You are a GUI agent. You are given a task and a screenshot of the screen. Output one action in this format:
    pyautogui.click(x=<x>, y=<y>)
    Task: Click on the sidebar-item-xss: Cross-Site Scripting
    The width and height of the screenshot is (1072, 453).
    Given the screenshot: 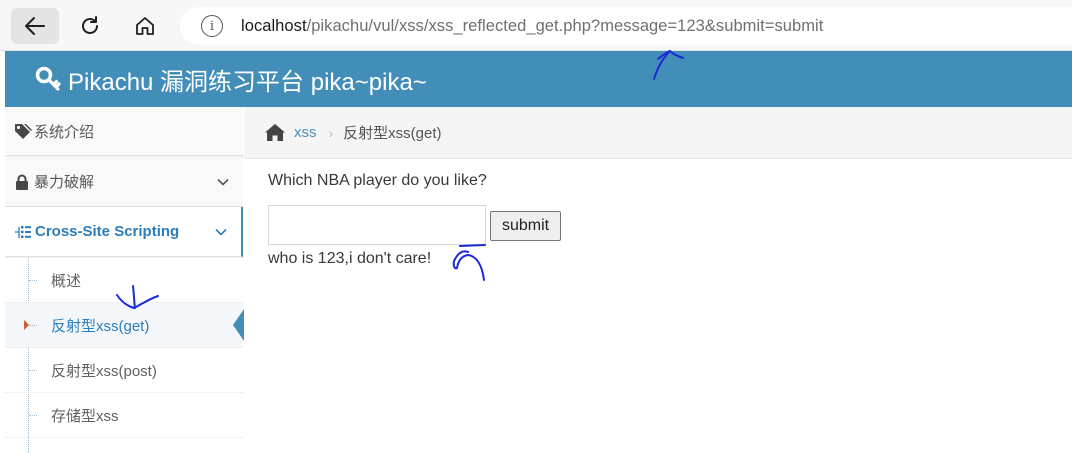 What is the action you would take?
    pyautogui.click(x=124, y=232)
    